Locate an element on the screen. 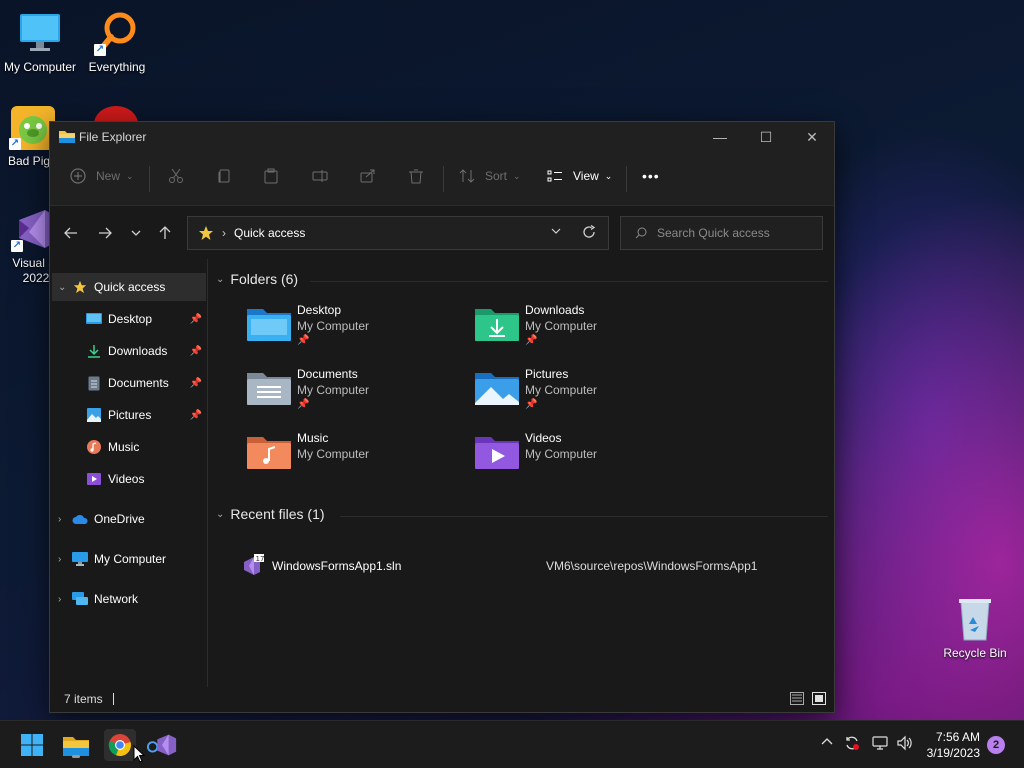  maximize-button: ☐ is located at coordinates (766, 137).